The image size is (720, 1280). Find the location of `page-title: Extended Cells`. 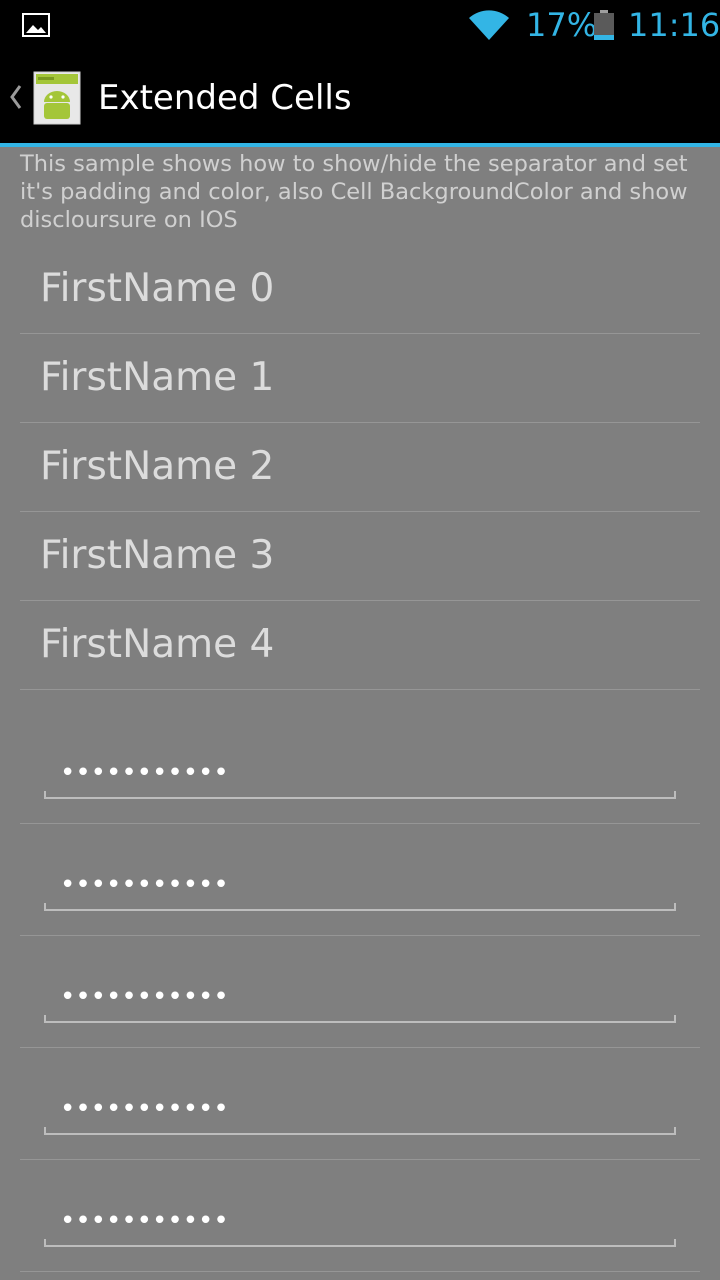

page-title: Extended Cells is located at coordinates (225, 98).